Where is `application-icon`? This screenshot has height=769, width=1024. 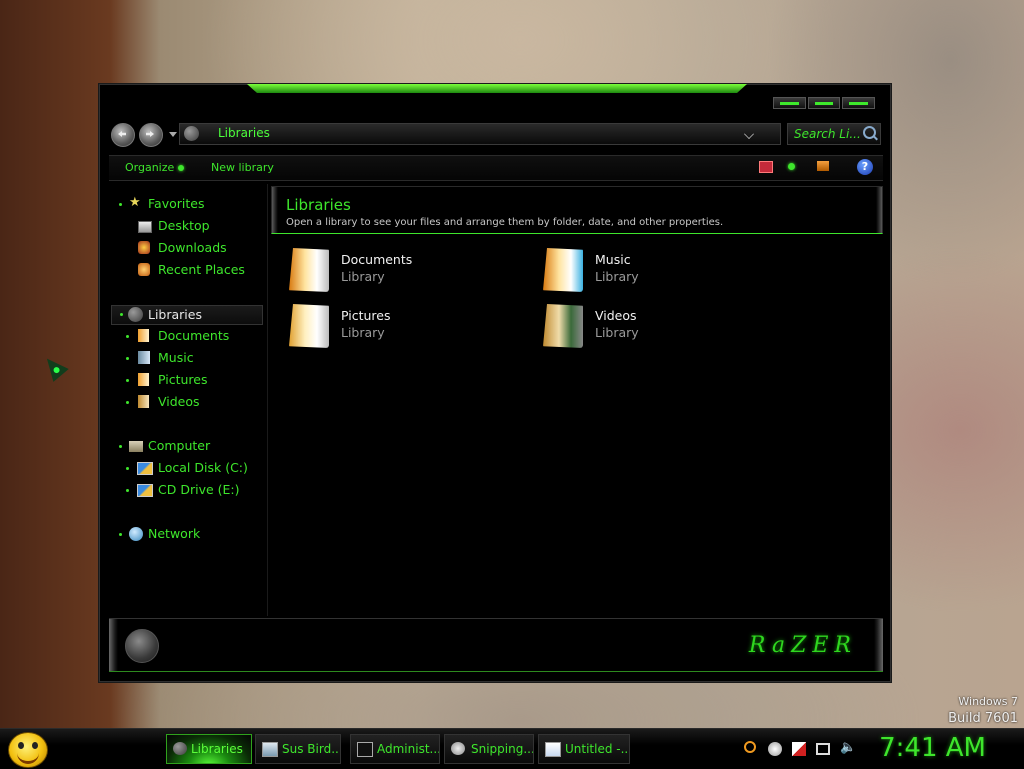 application-icon is located at coordinates (270, 749).